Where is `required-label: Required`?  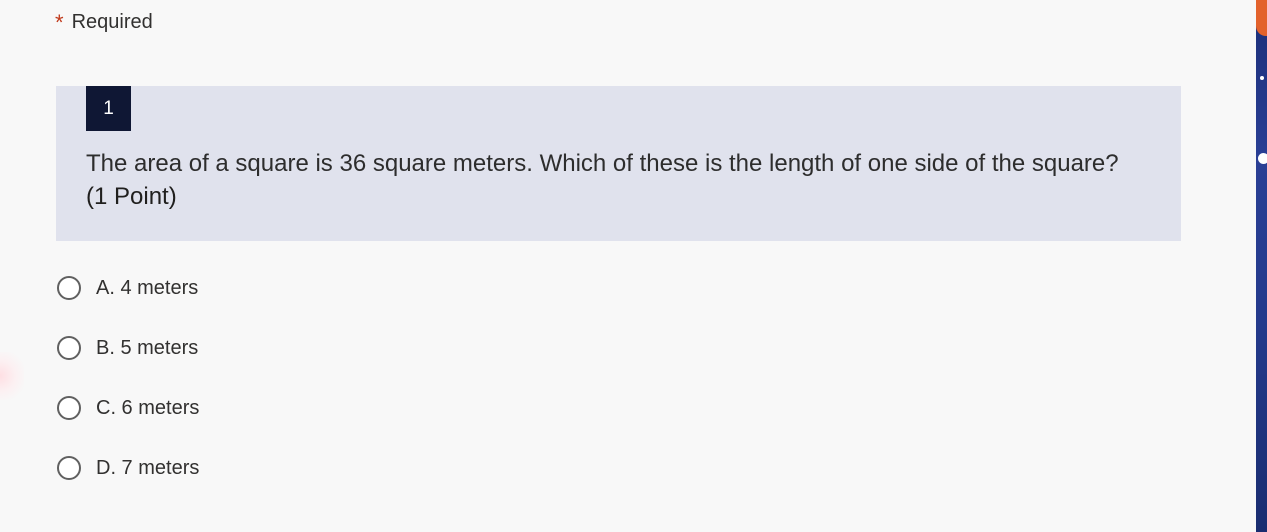 required-label: Required is located at coordinates (112, 21).